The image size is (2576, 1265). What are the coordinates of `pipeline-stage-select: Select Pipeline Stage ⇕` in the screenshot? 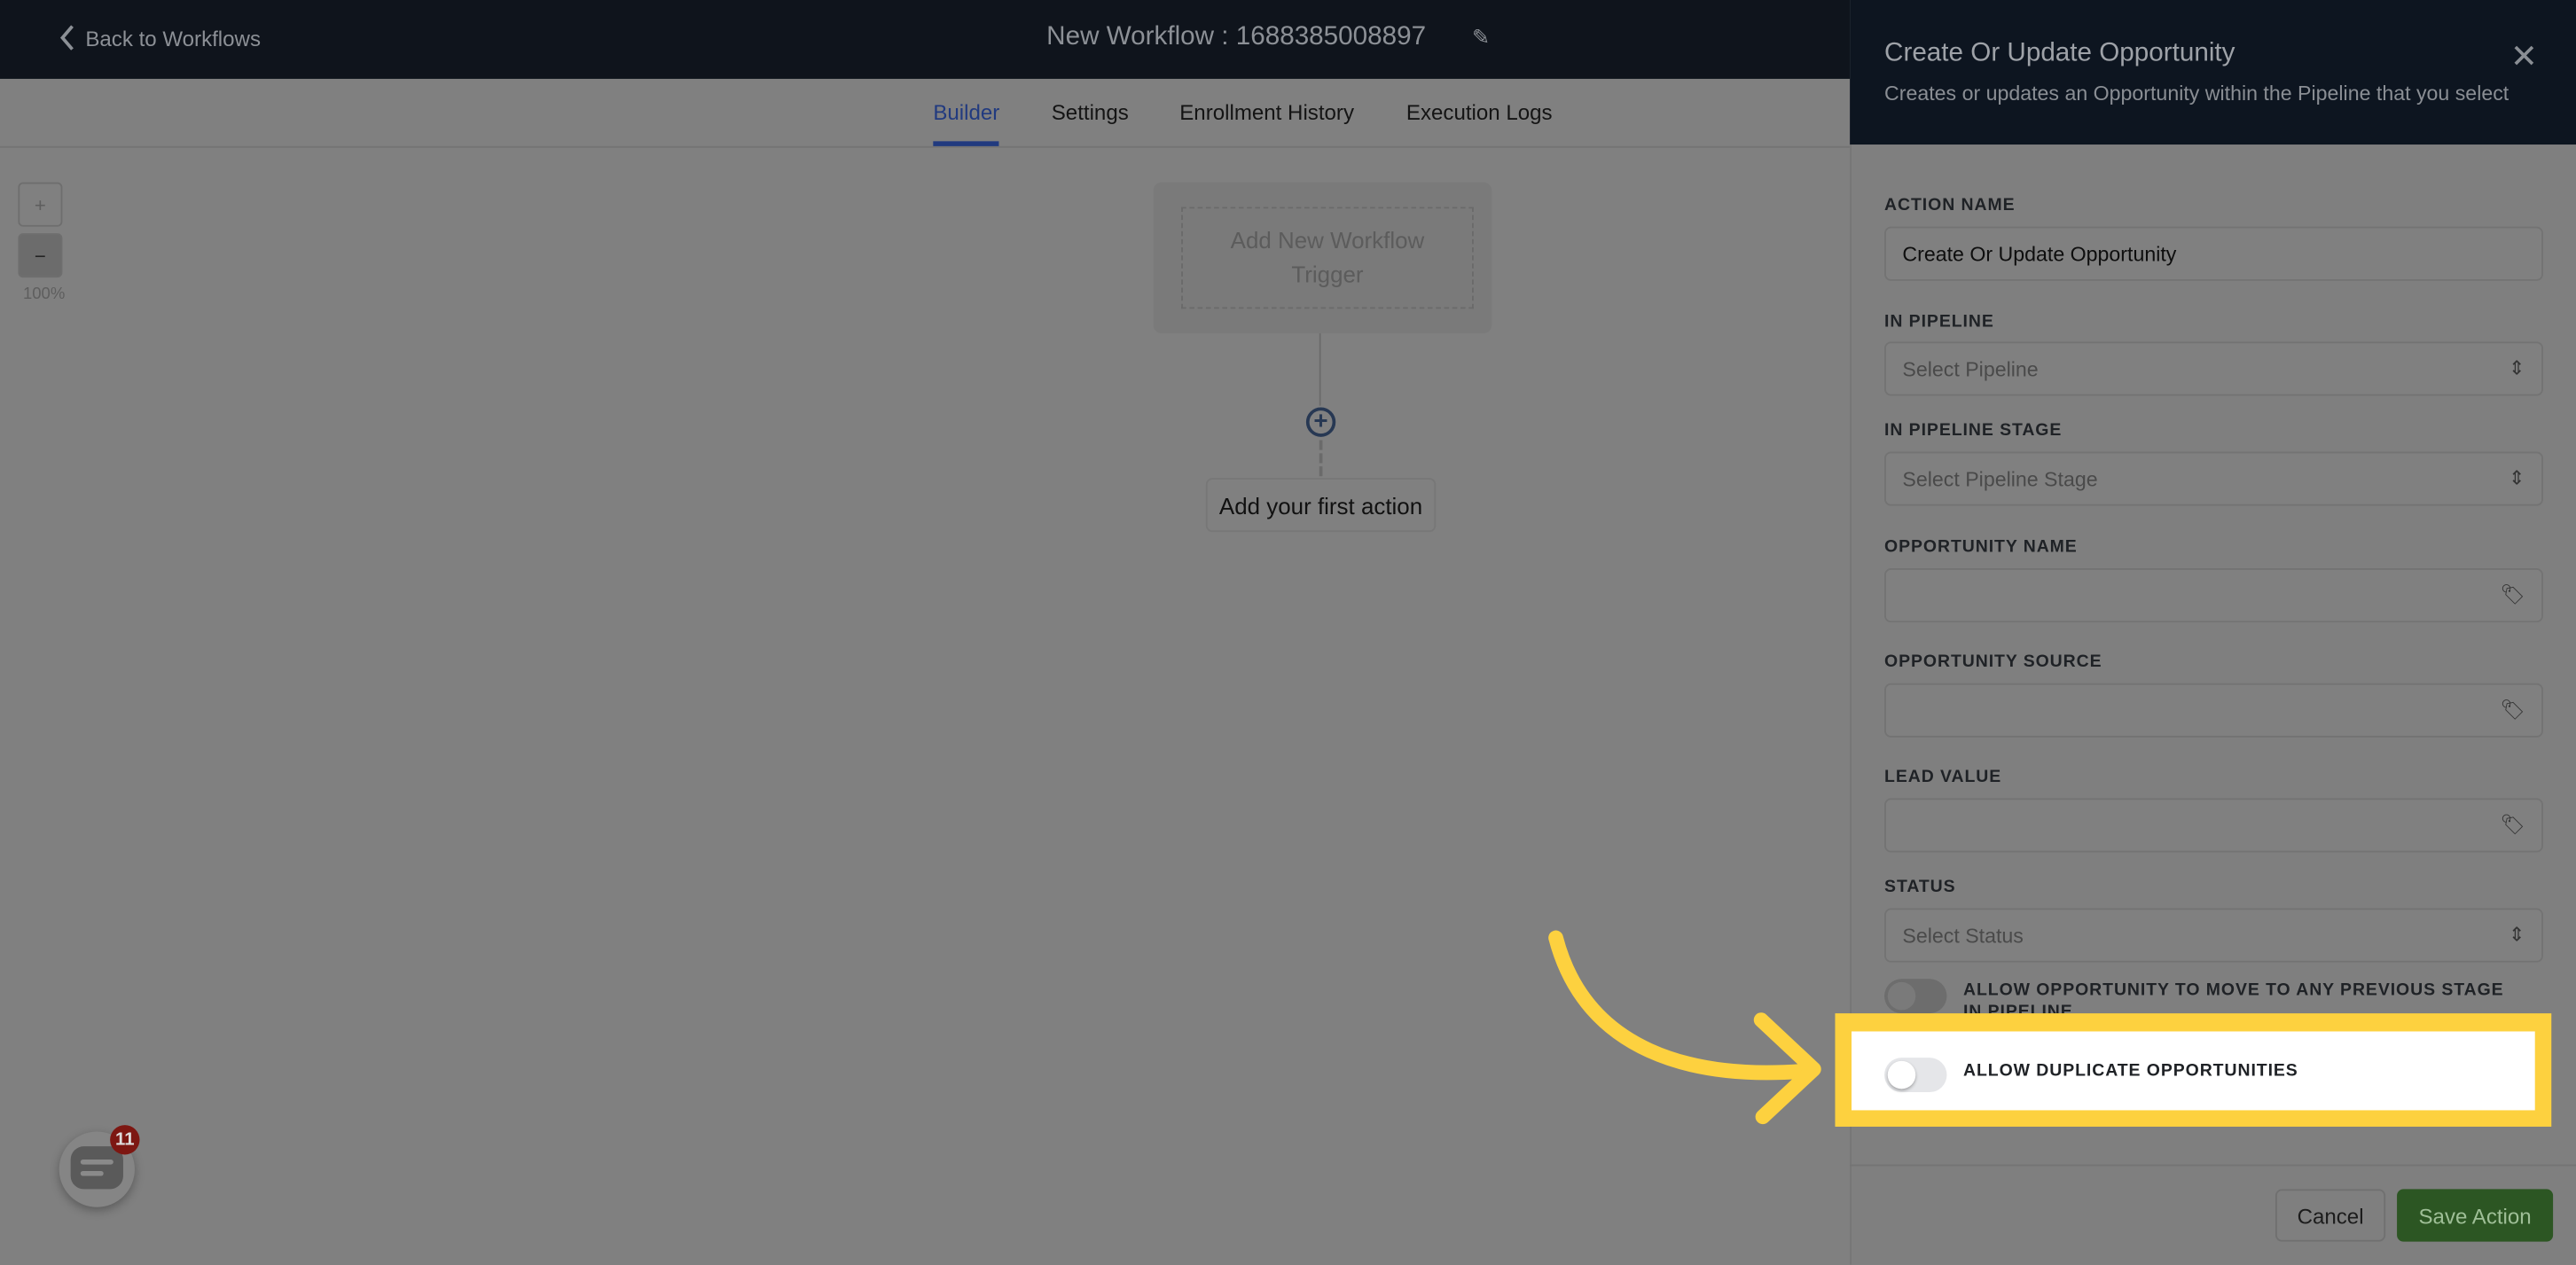 It's located at (2213, 478).